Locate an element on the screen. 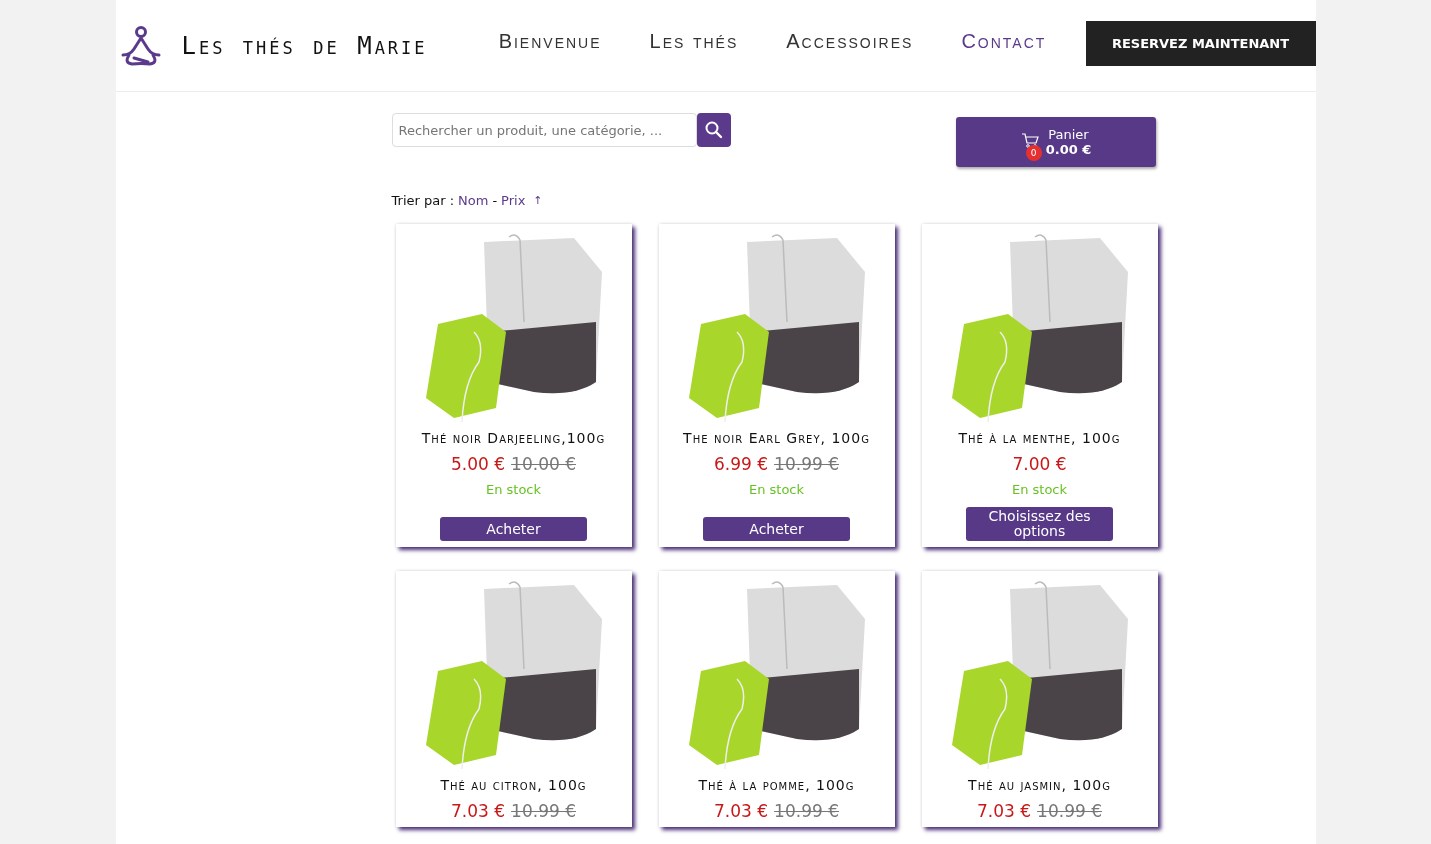  search-icon is located at coordinates (713, 130).